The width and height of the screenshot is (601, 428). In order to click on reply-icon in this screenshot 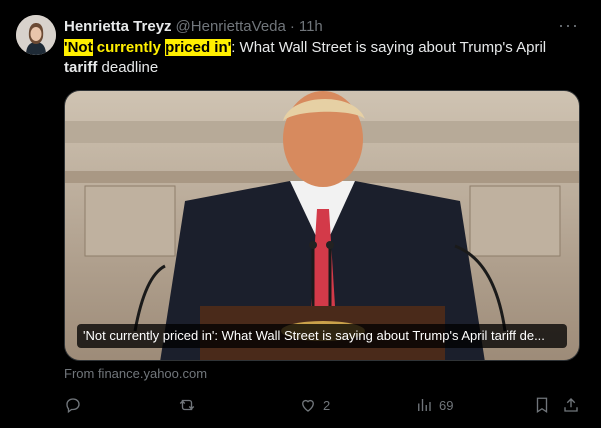, I will do `click(73, 406)`.